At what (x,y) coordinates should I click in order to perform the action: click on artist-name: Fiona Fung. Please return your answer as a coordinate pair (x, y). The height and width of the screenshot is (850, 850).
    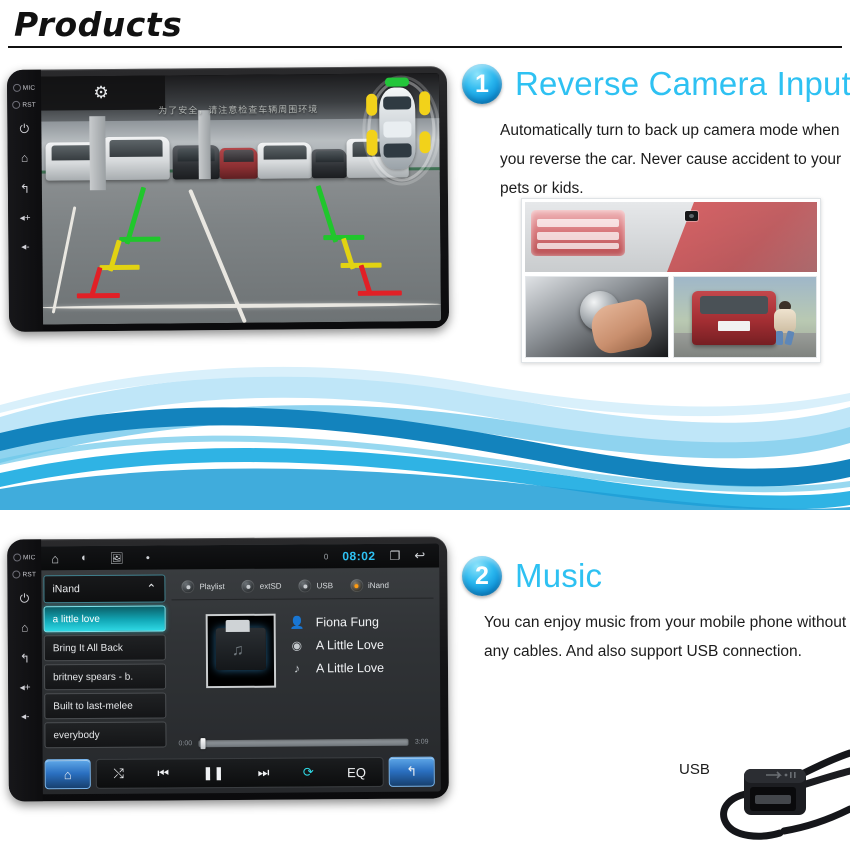
    Looking at the image, I should click on (347, 622).